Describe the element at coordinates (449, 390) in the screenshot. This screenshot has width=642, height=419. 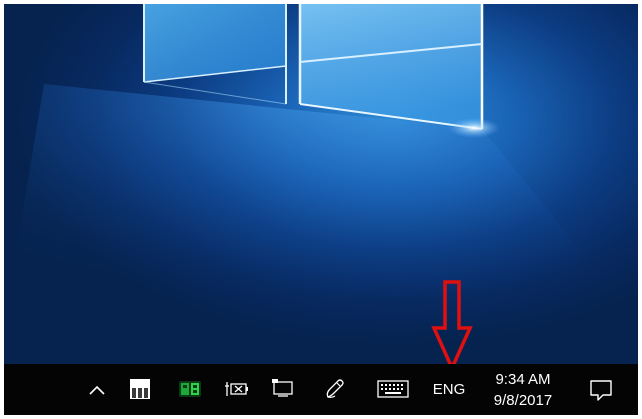
I see `input-language-indicator: ENG` at that location.